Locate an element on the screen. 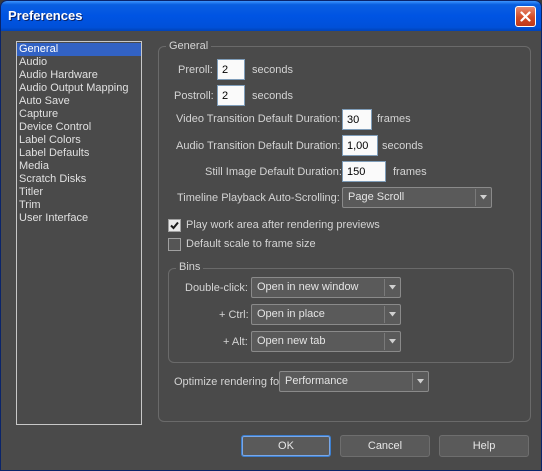 This screenshot has height=471, width=542. preroll-unit: seconds is located at coordinates (272, 70).